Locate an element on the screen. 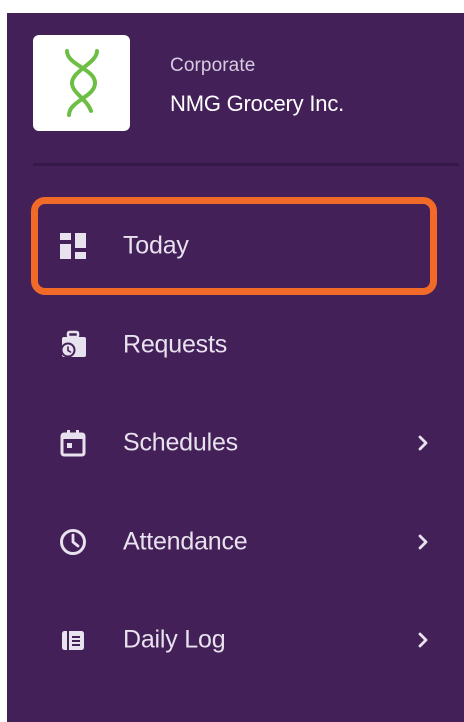 The height and width of the screenshot is (722, 464). green-x-logo-icon is located at coordinates (81, 83).